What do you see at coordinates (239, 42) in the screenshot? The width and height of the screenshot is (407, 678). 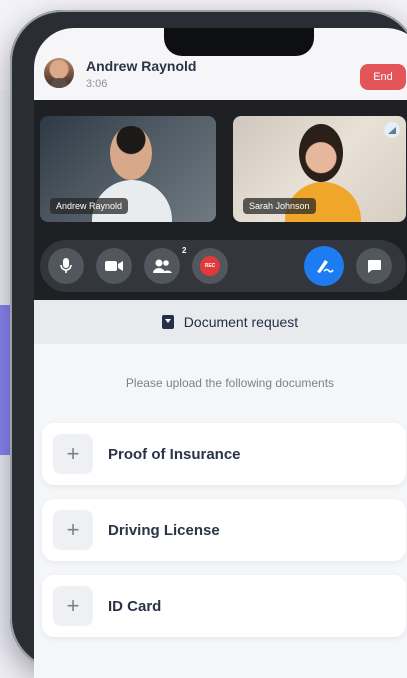 I see `phone-notch` at bounding box center [239, 42].